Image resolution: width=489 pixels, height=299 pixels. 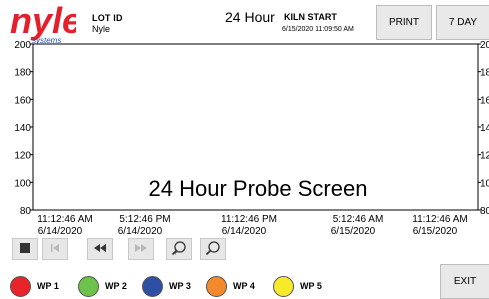 What do you see at coordinates (462, 22) in the screenshot?
I see `seven-day-button: 7 DAY` at bounding box center [462, 22].